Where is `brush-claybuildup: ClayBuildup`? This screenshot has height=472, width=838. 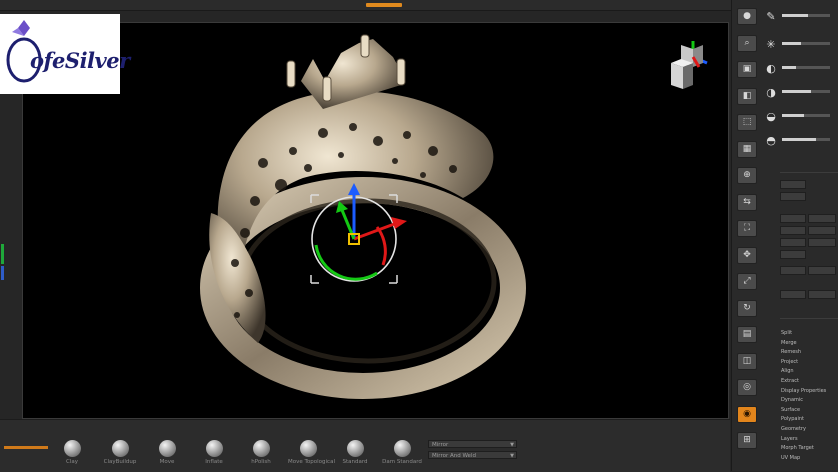 brush-claybuildup: ClayBuildup is located at coordinates (120, 452).